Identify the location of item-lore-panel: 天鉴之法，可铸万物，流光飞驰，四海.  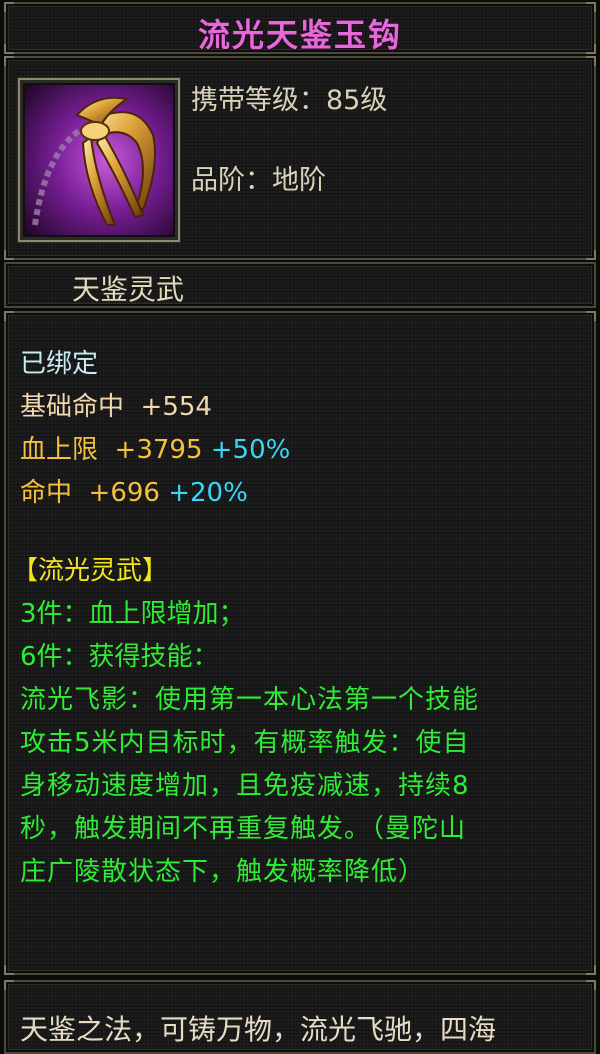
(300, 1017).